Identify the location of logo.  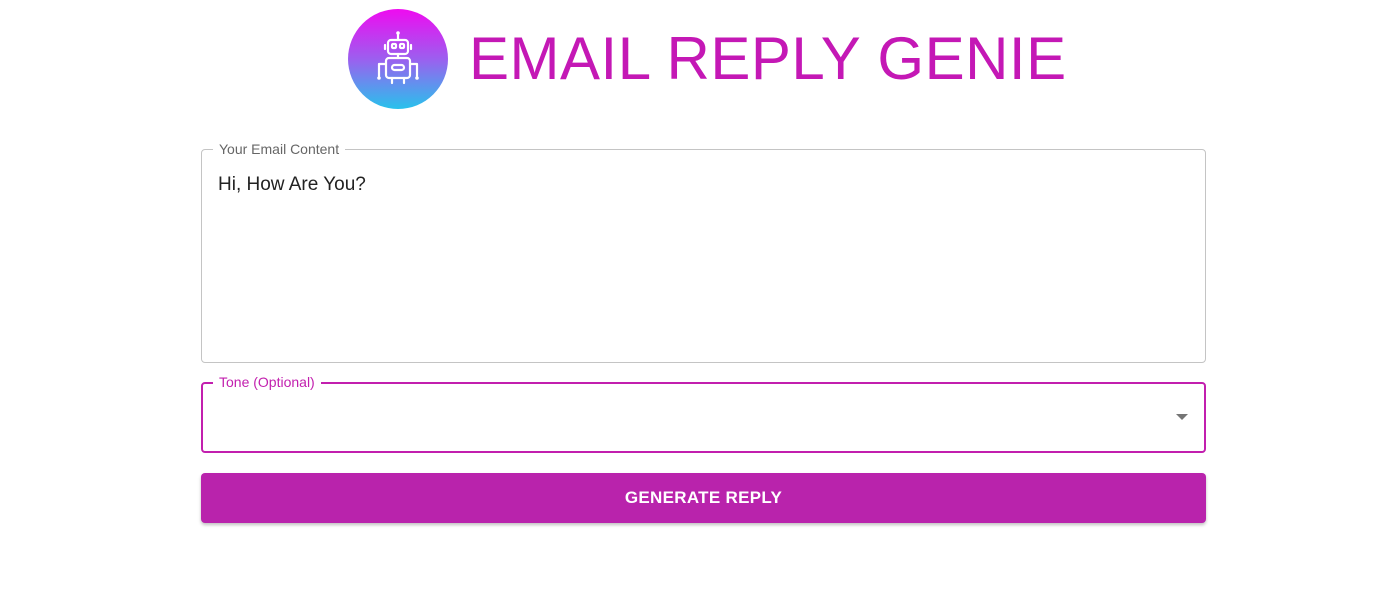
(398, 59).